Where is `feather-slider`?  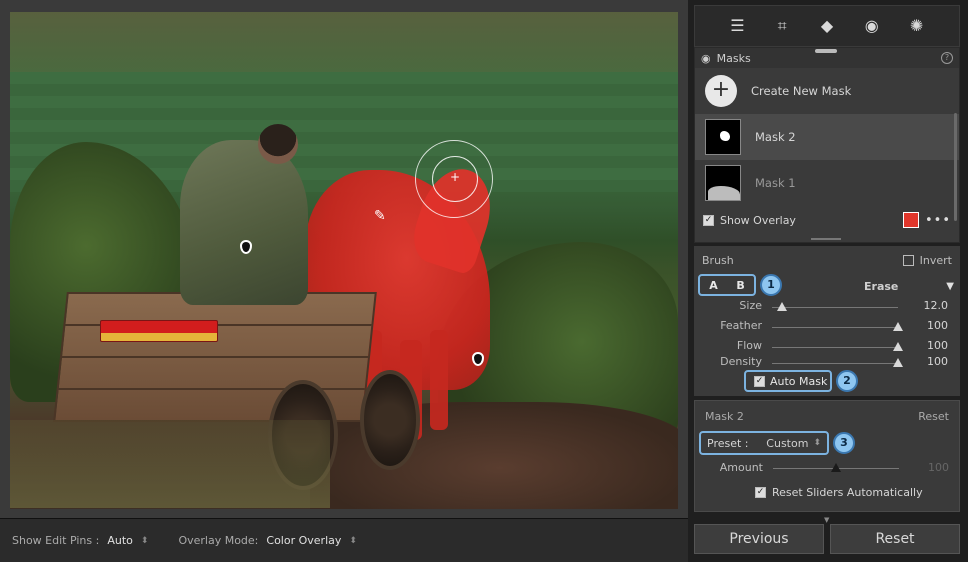
feather-slider is located at coordinates (835, 327).